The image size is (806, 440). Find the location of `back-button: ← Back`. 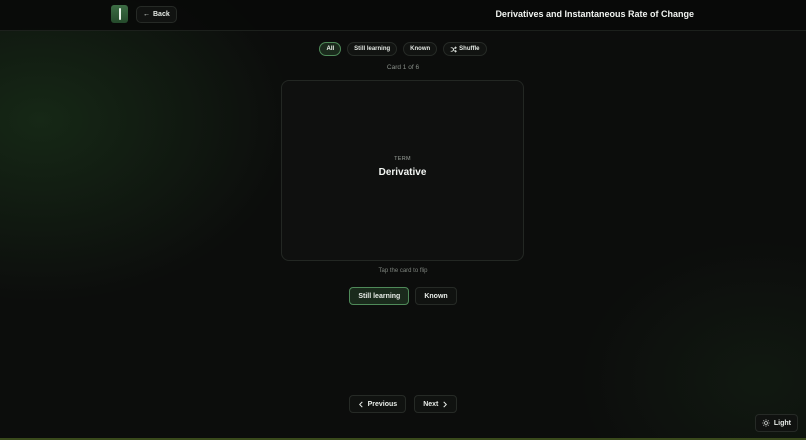

back-button: ← Back is located at coordinates (156, 14).